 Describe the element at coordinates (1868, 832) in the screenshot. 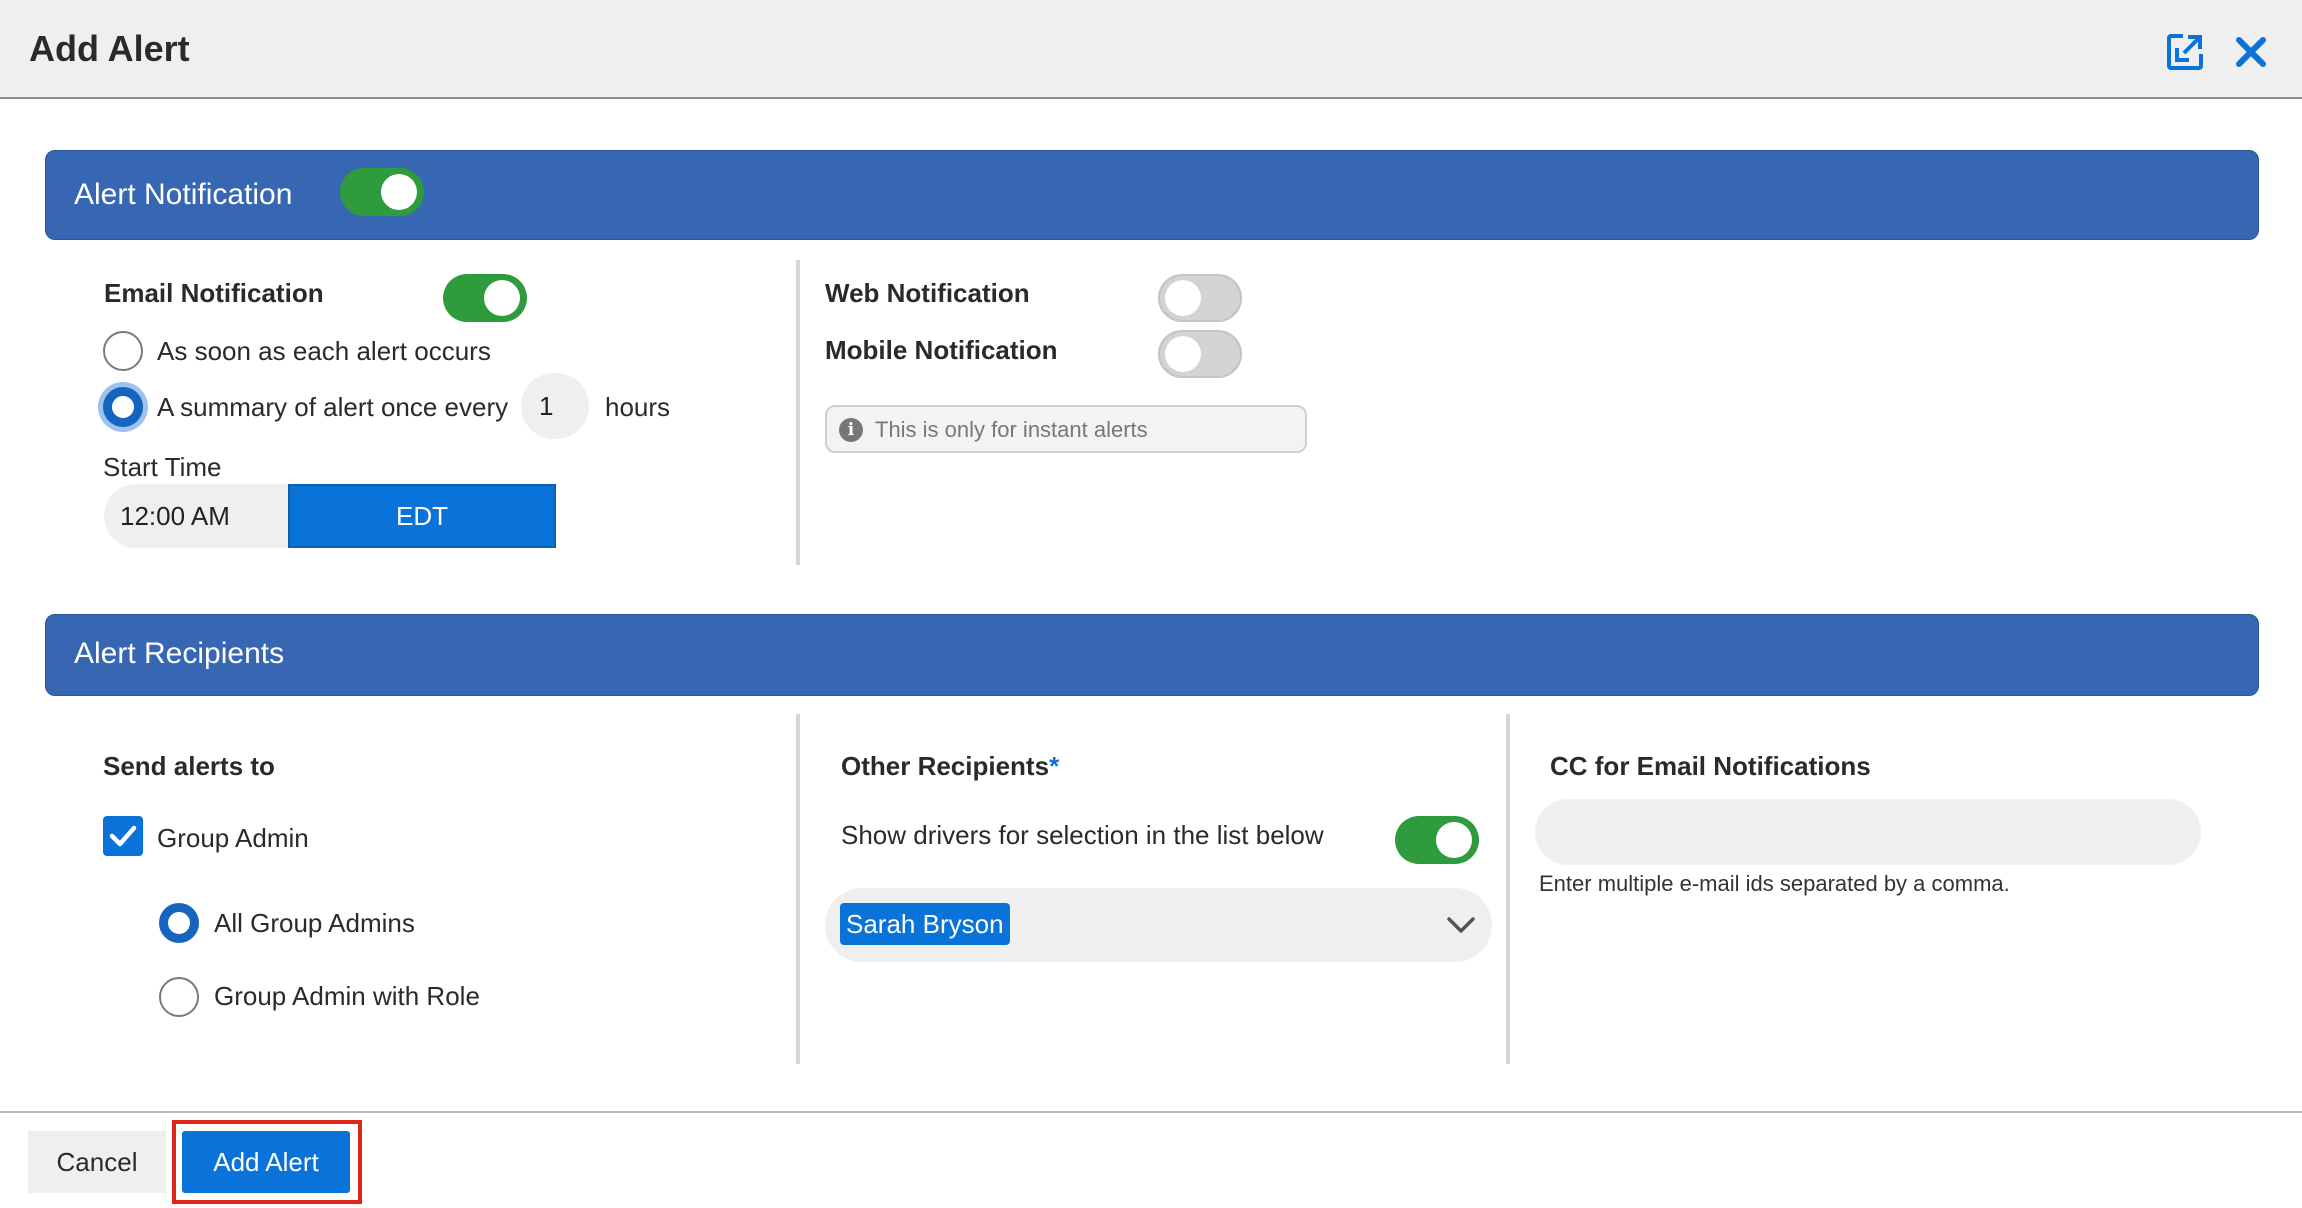

I see `cc-email-input` at that location.